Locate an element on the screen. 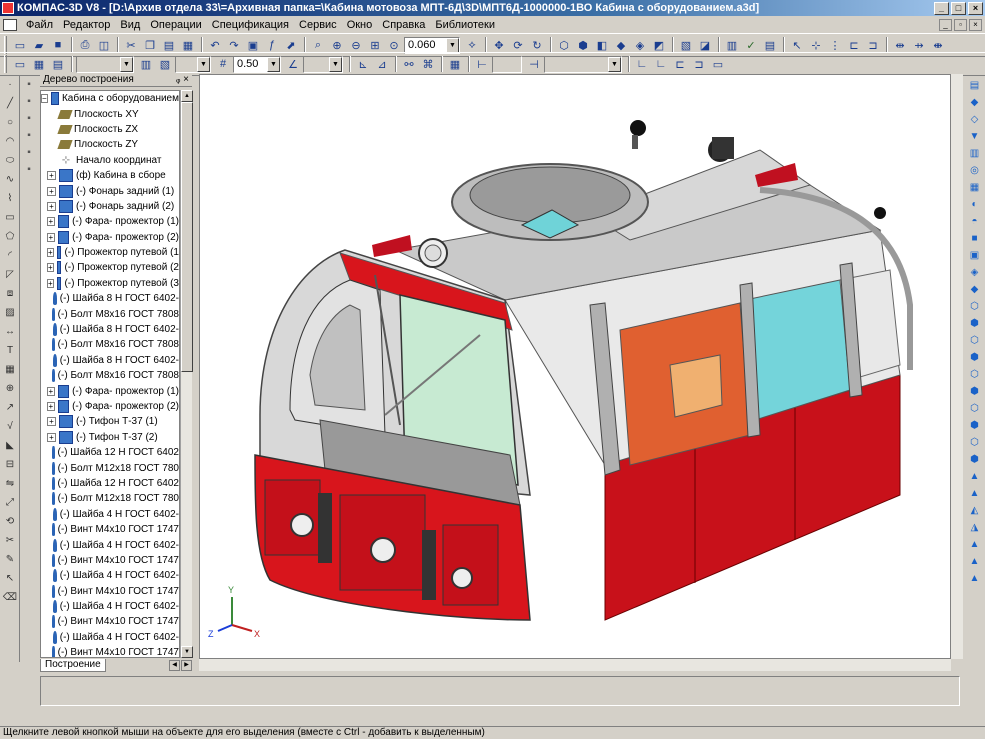 This screenshot has width=985, height=739. hatch-icon: ▨ is located at coordinates (10, 313).